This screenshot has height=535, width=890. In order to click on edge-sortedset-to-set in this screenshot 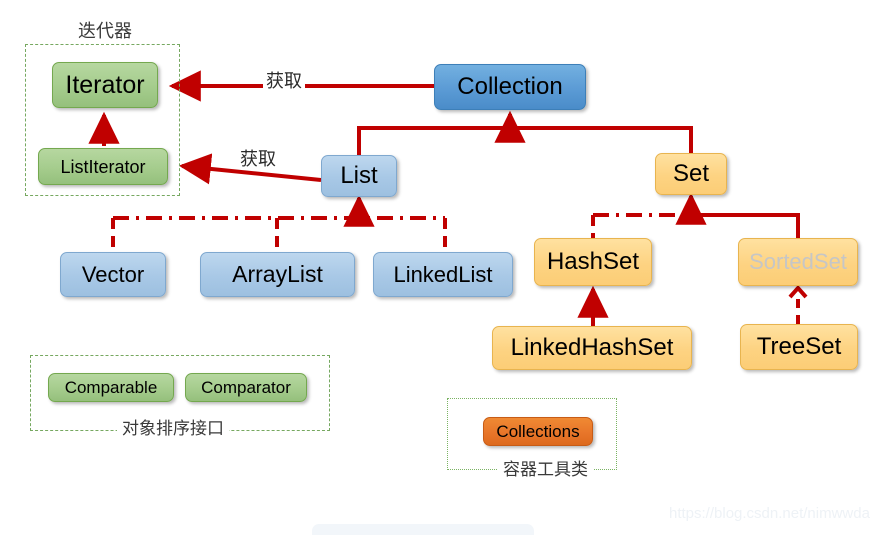, I will do `click(745, 225)`.